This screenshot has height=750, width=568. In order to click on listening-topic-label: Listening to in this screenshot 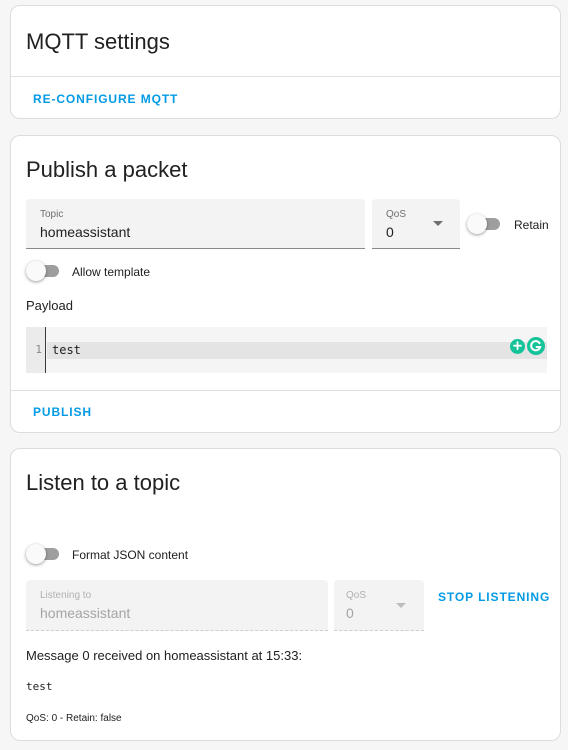, I will do `click(66, 595)`.